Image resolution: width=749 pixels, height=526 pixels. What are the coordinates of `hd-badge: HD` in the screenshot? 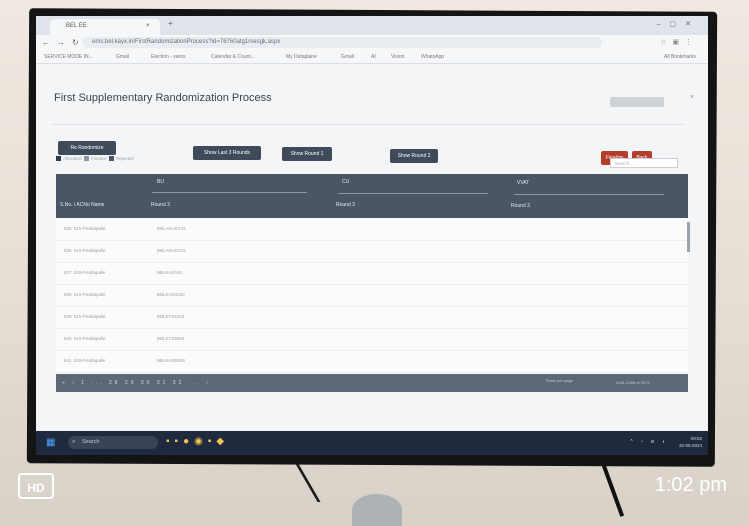 It's located at (36, 486).